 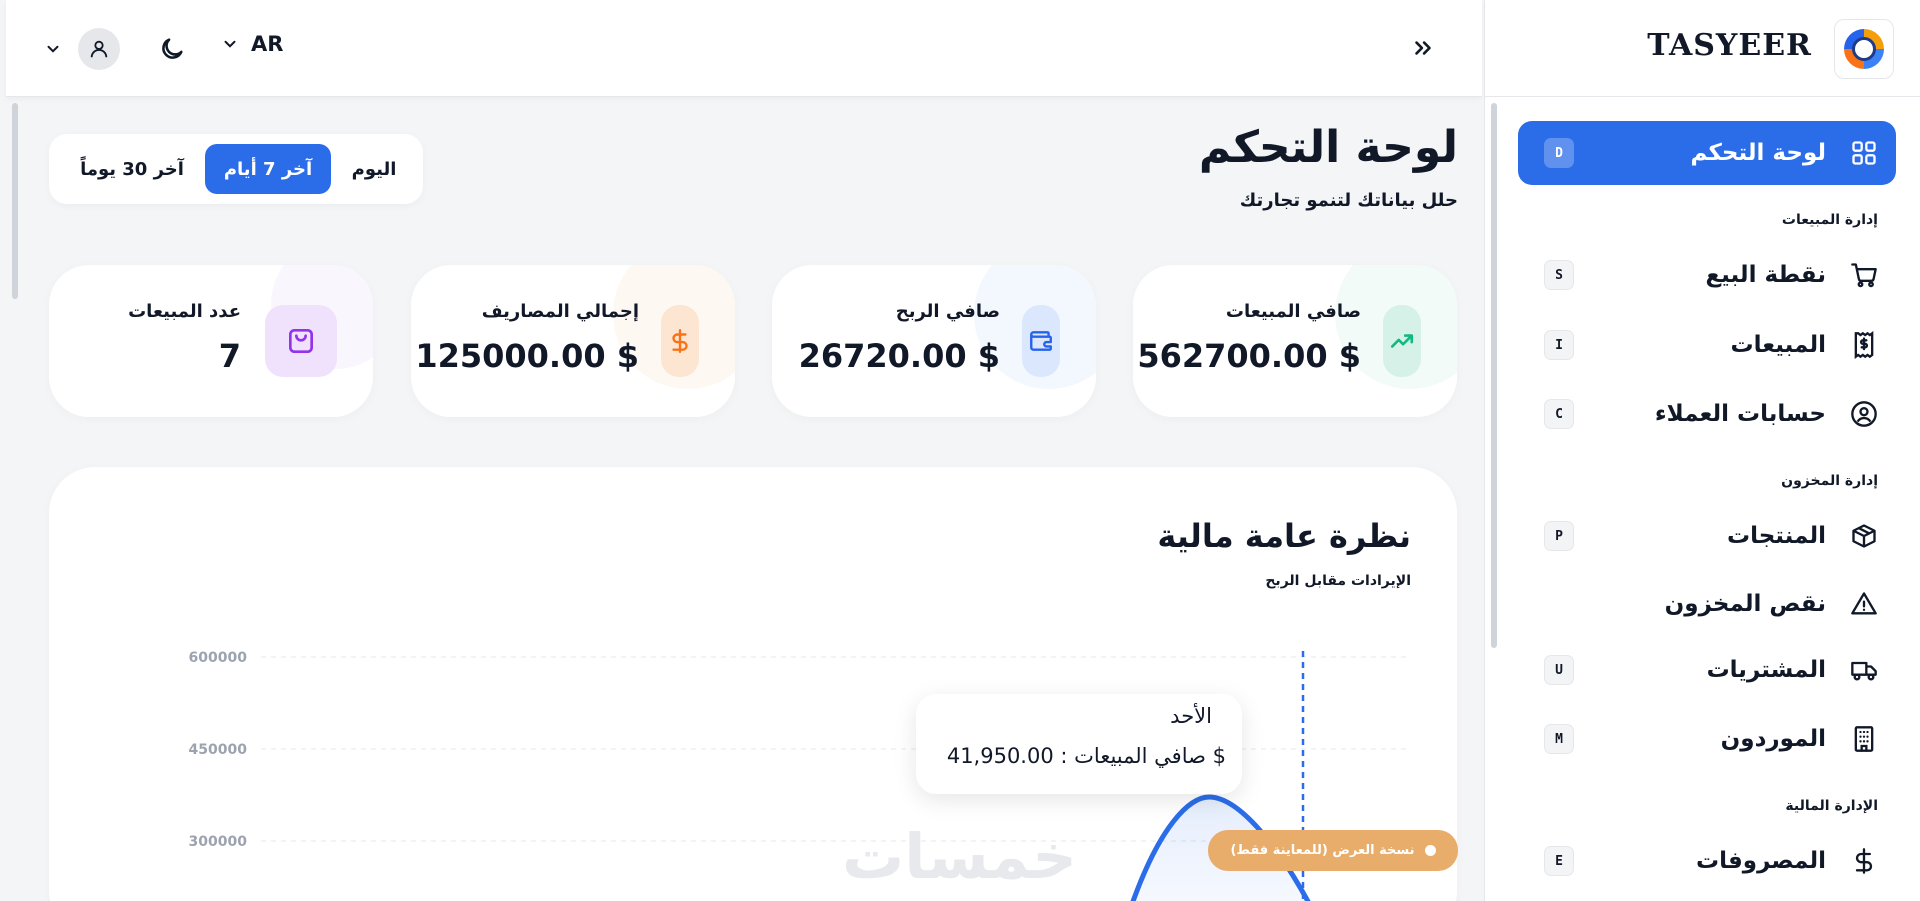 I want to click on watermark: خمسات, so click(x=959, y=856).